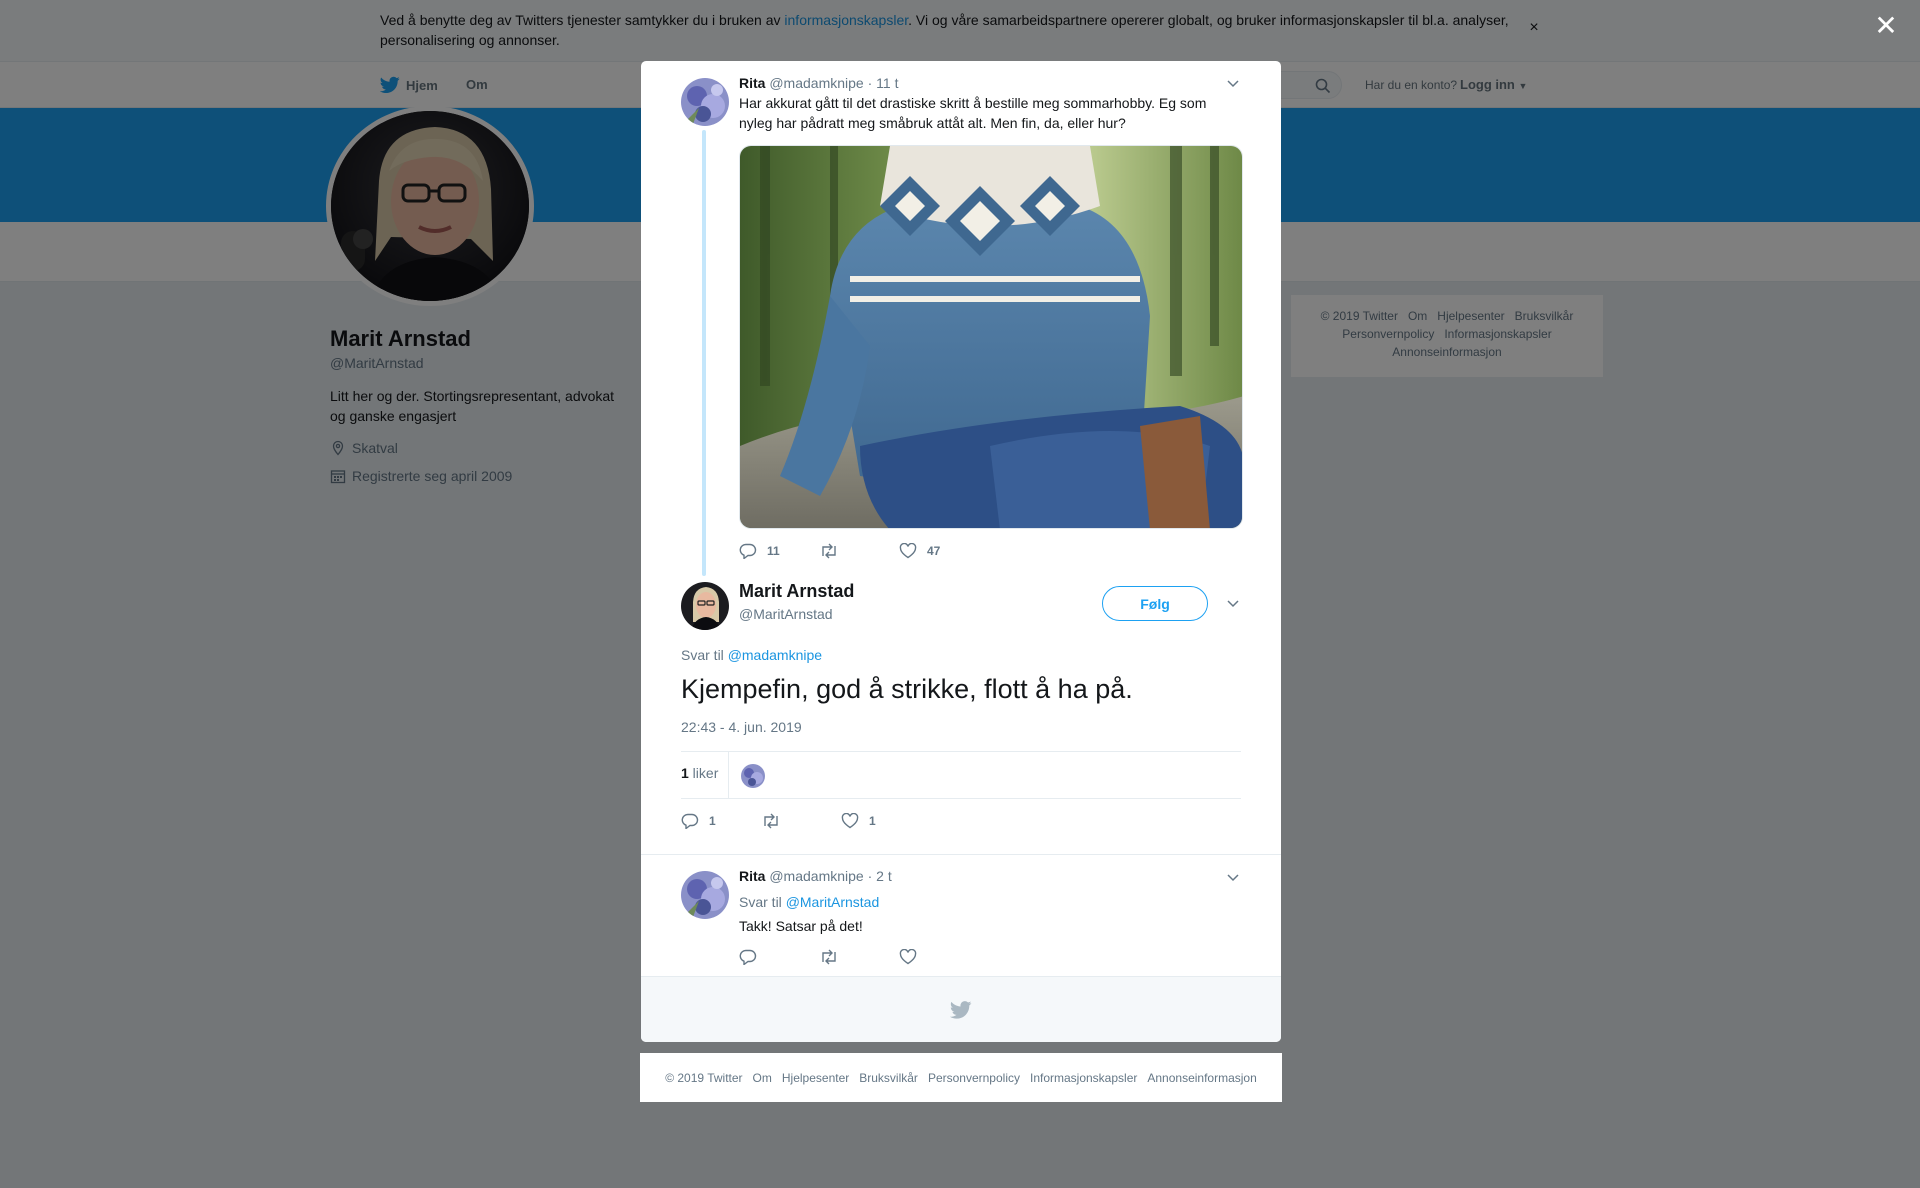  What do you see at coordinates (786, 614) in the screenshot?
I see `main-author-handle: @MaritArnstad` at bounding box center [786, 614].